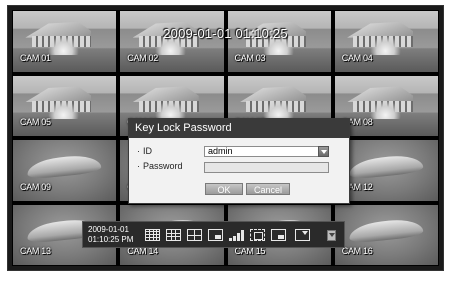 The width and height of the screenshot is (449, 295). What do you see at coordinates (266, 151) in the screenshot?
I see `id-dropdown: admin` at bounding box center [266, 151].